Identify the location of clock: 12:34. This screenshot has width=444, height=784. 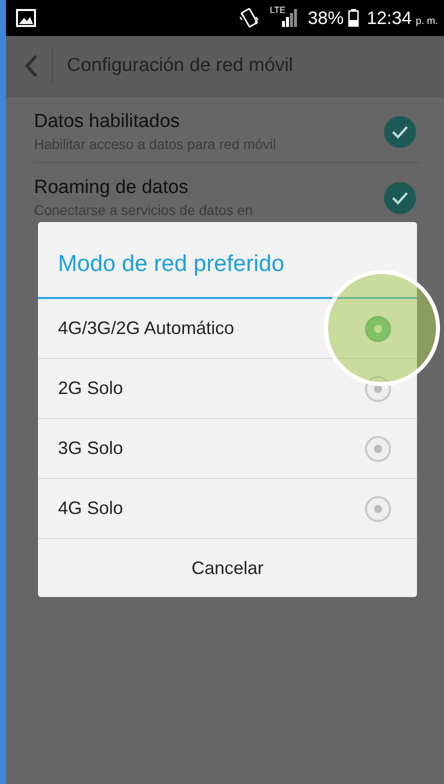
(389, 18).